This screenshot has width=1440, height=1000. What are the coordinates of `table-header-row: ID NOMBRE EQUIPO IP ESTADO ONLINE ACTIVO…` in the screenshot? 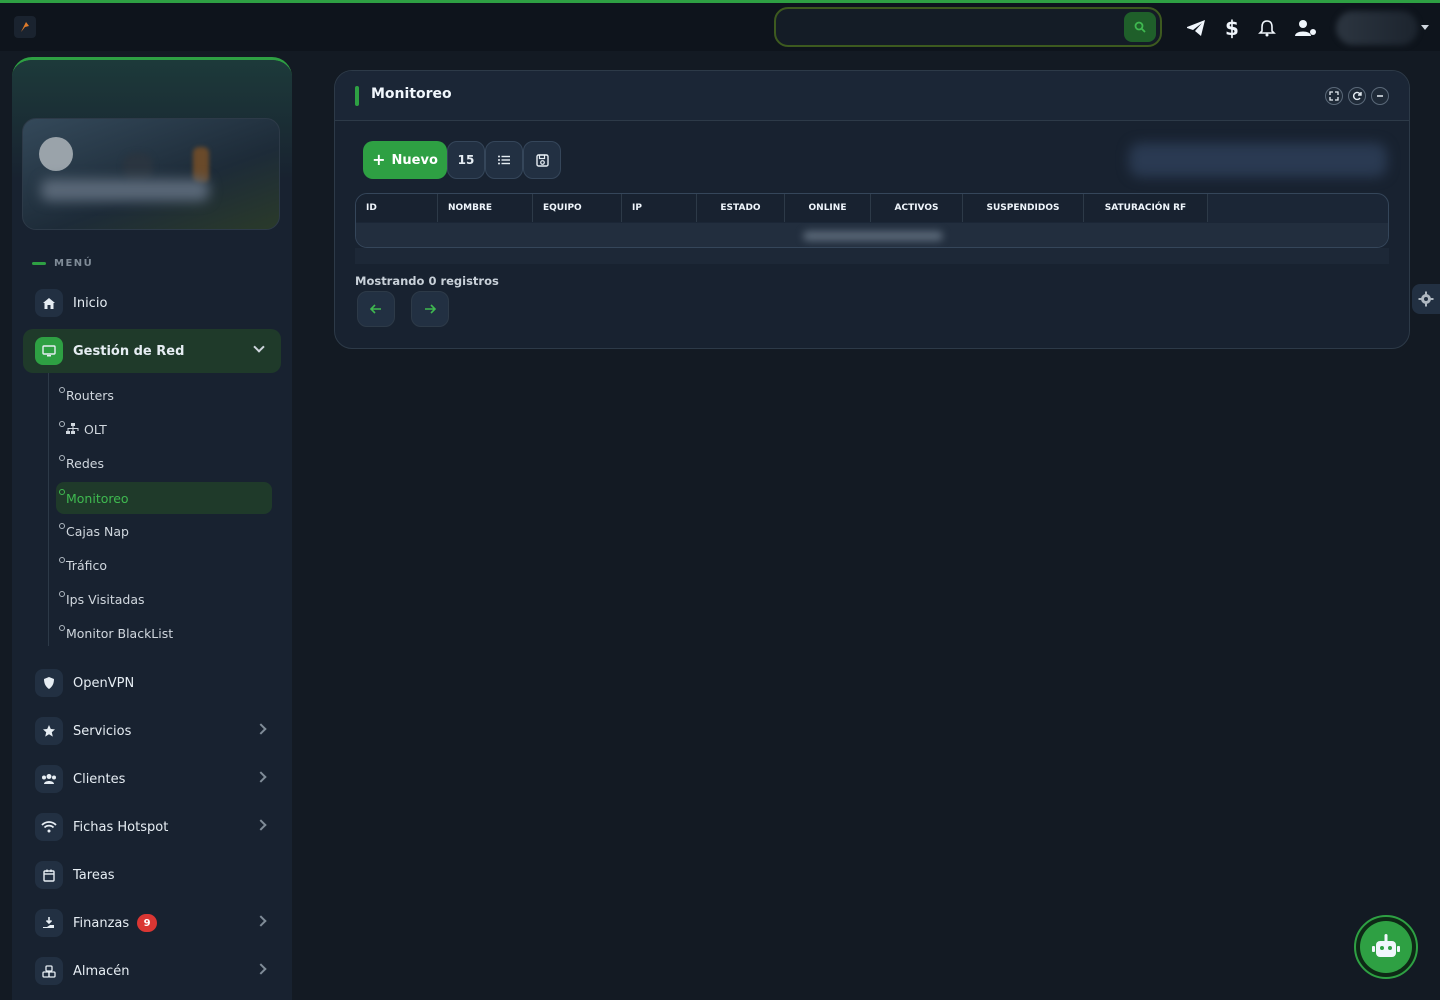 It's located at (782, 208).